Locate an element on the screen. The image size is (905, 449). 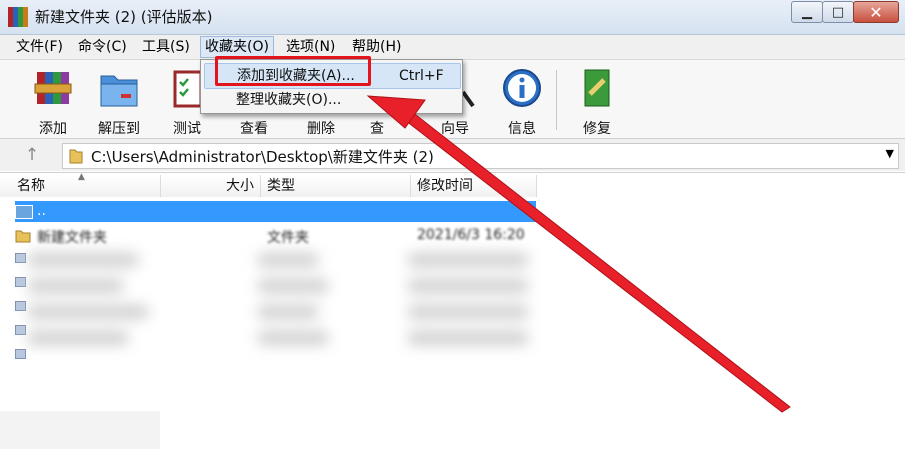
repair-button: 修复 is located at coordinates (597, 102).